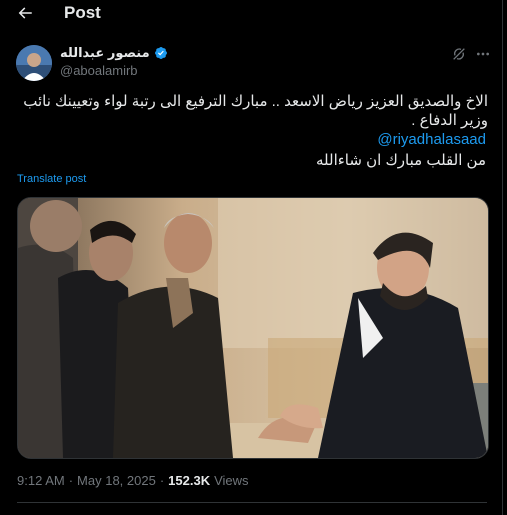 Image resolution: width=507 pixels, height=515 pixels. I want to click on author-name: منصور عبدالله, so click(105, 53).